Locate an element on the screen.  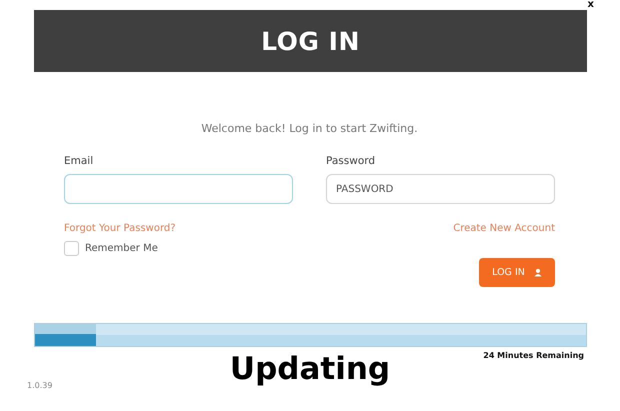
remember-me-label: Remember Me is located at coordinates (121, 248).